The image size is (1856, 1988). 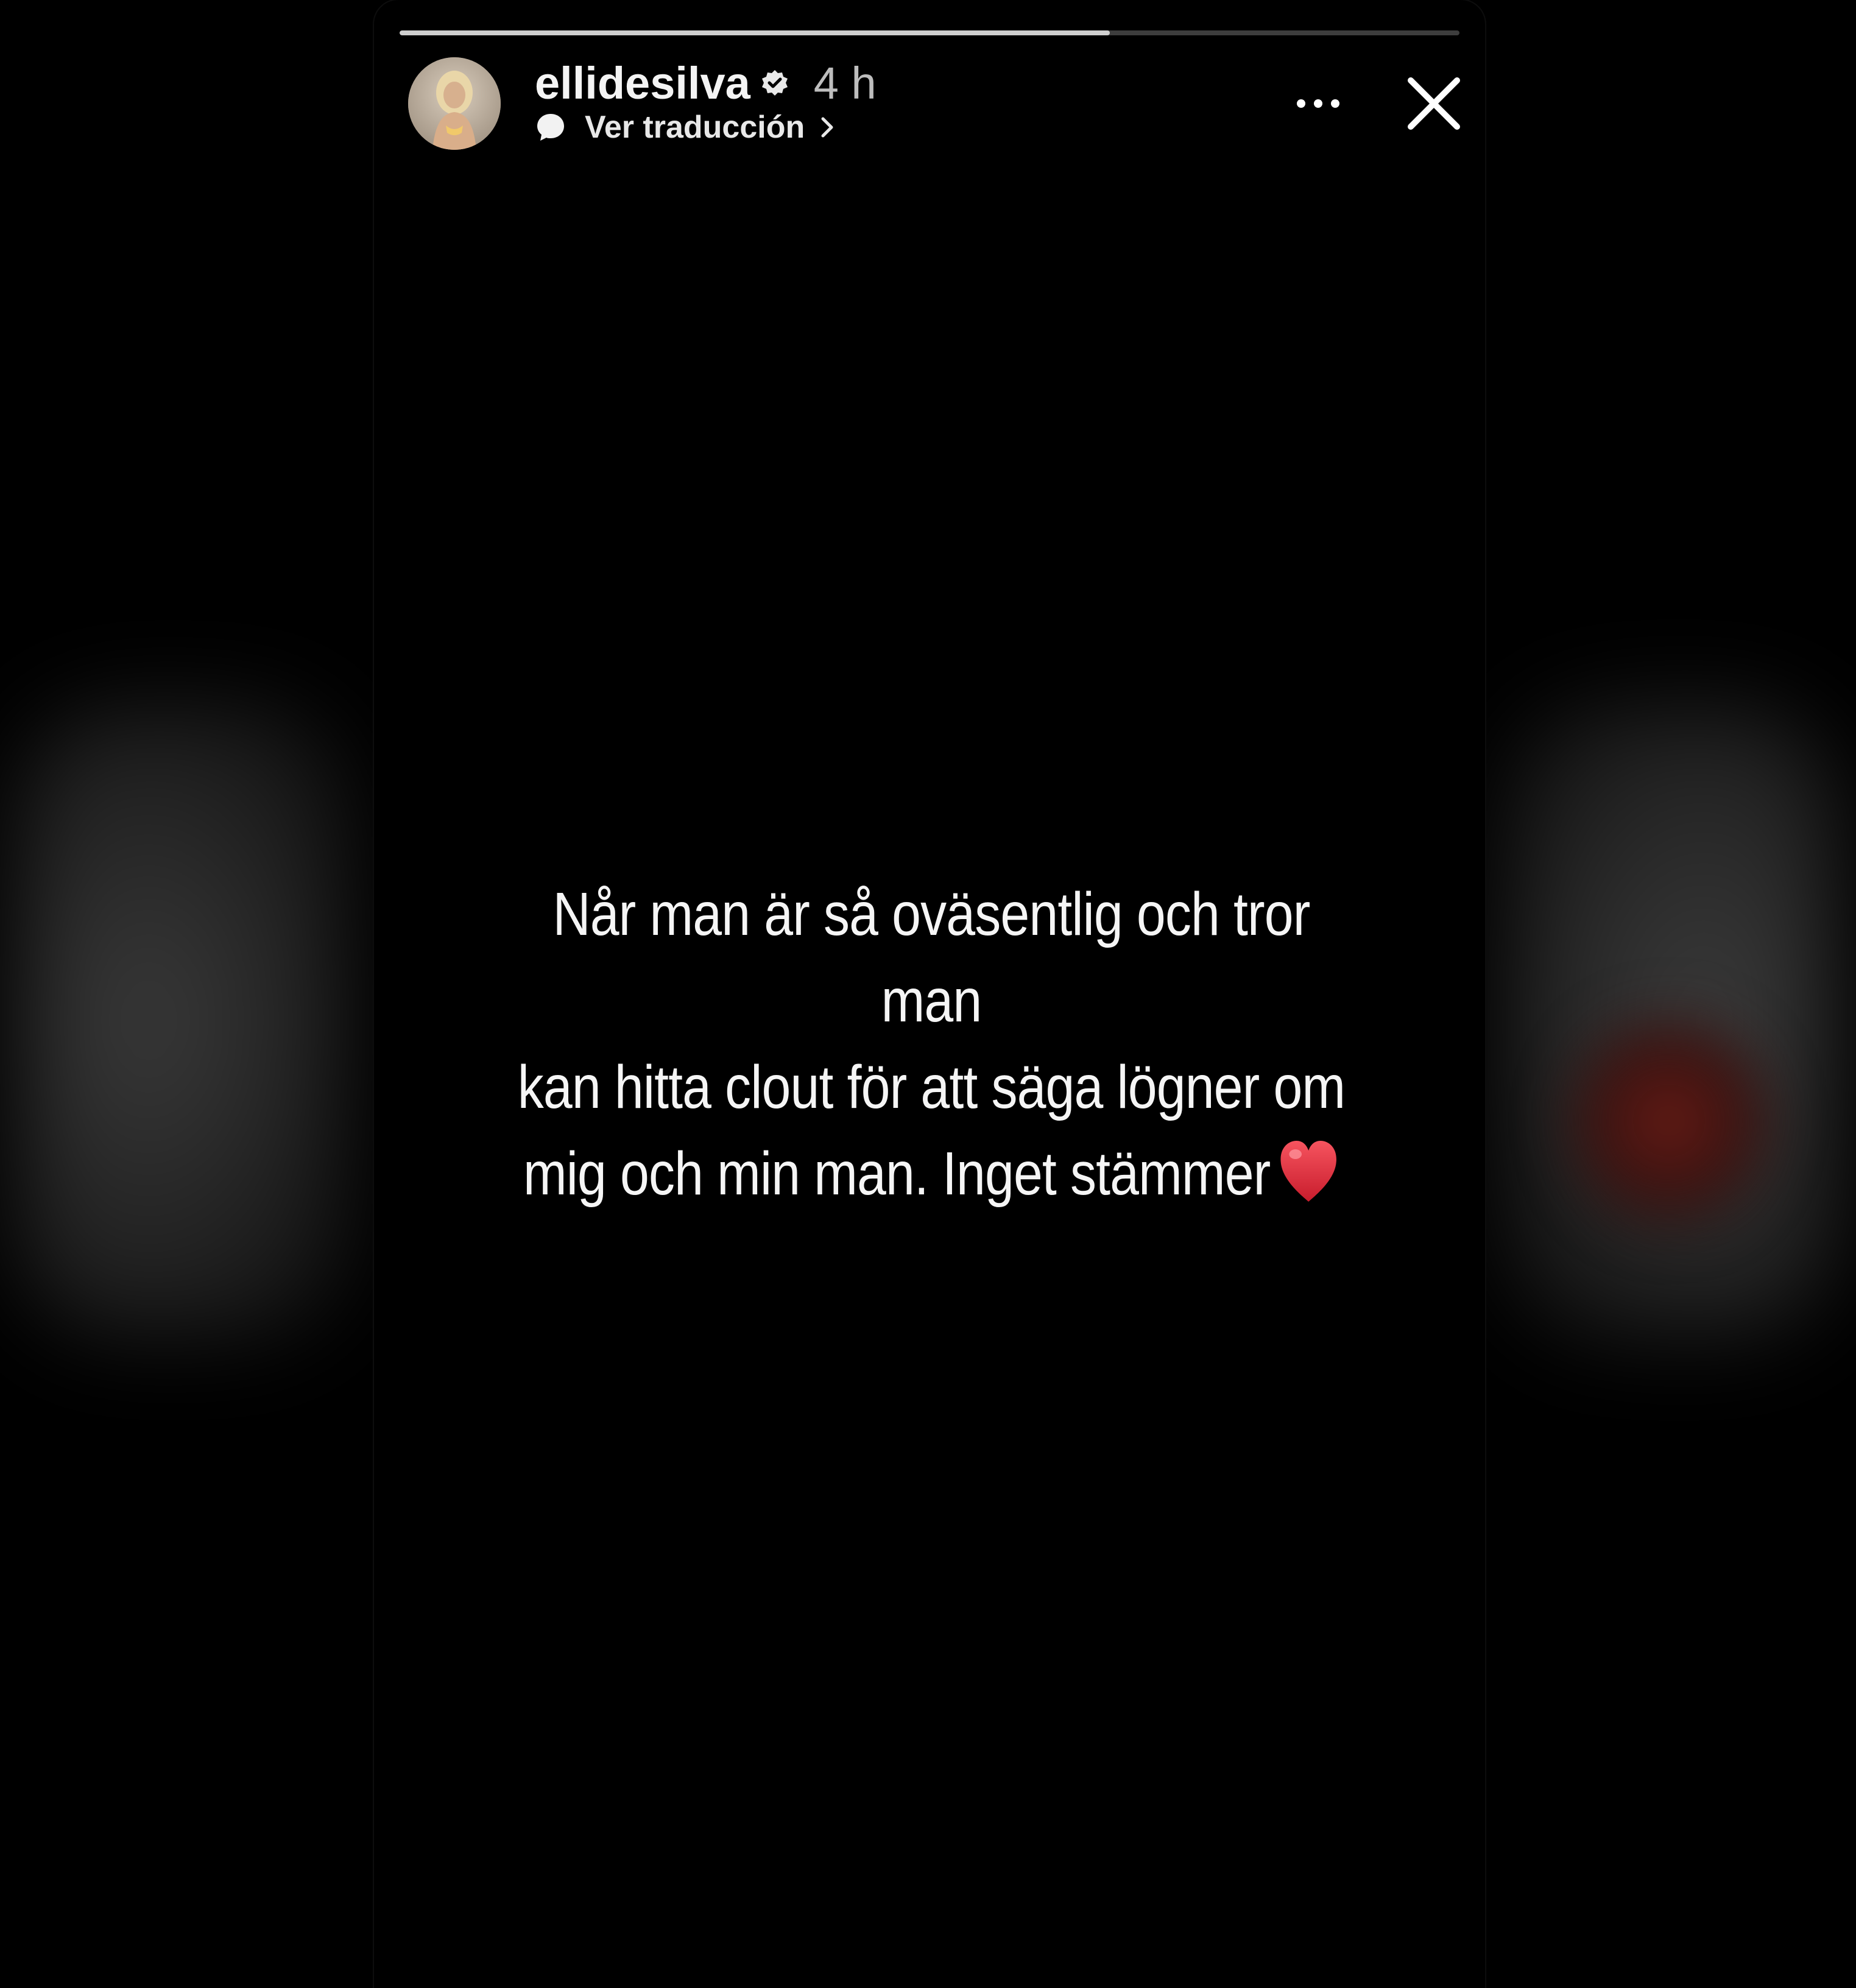 I want to click on story-author: ellidesilva 4 h, so click(x=706, y=82).